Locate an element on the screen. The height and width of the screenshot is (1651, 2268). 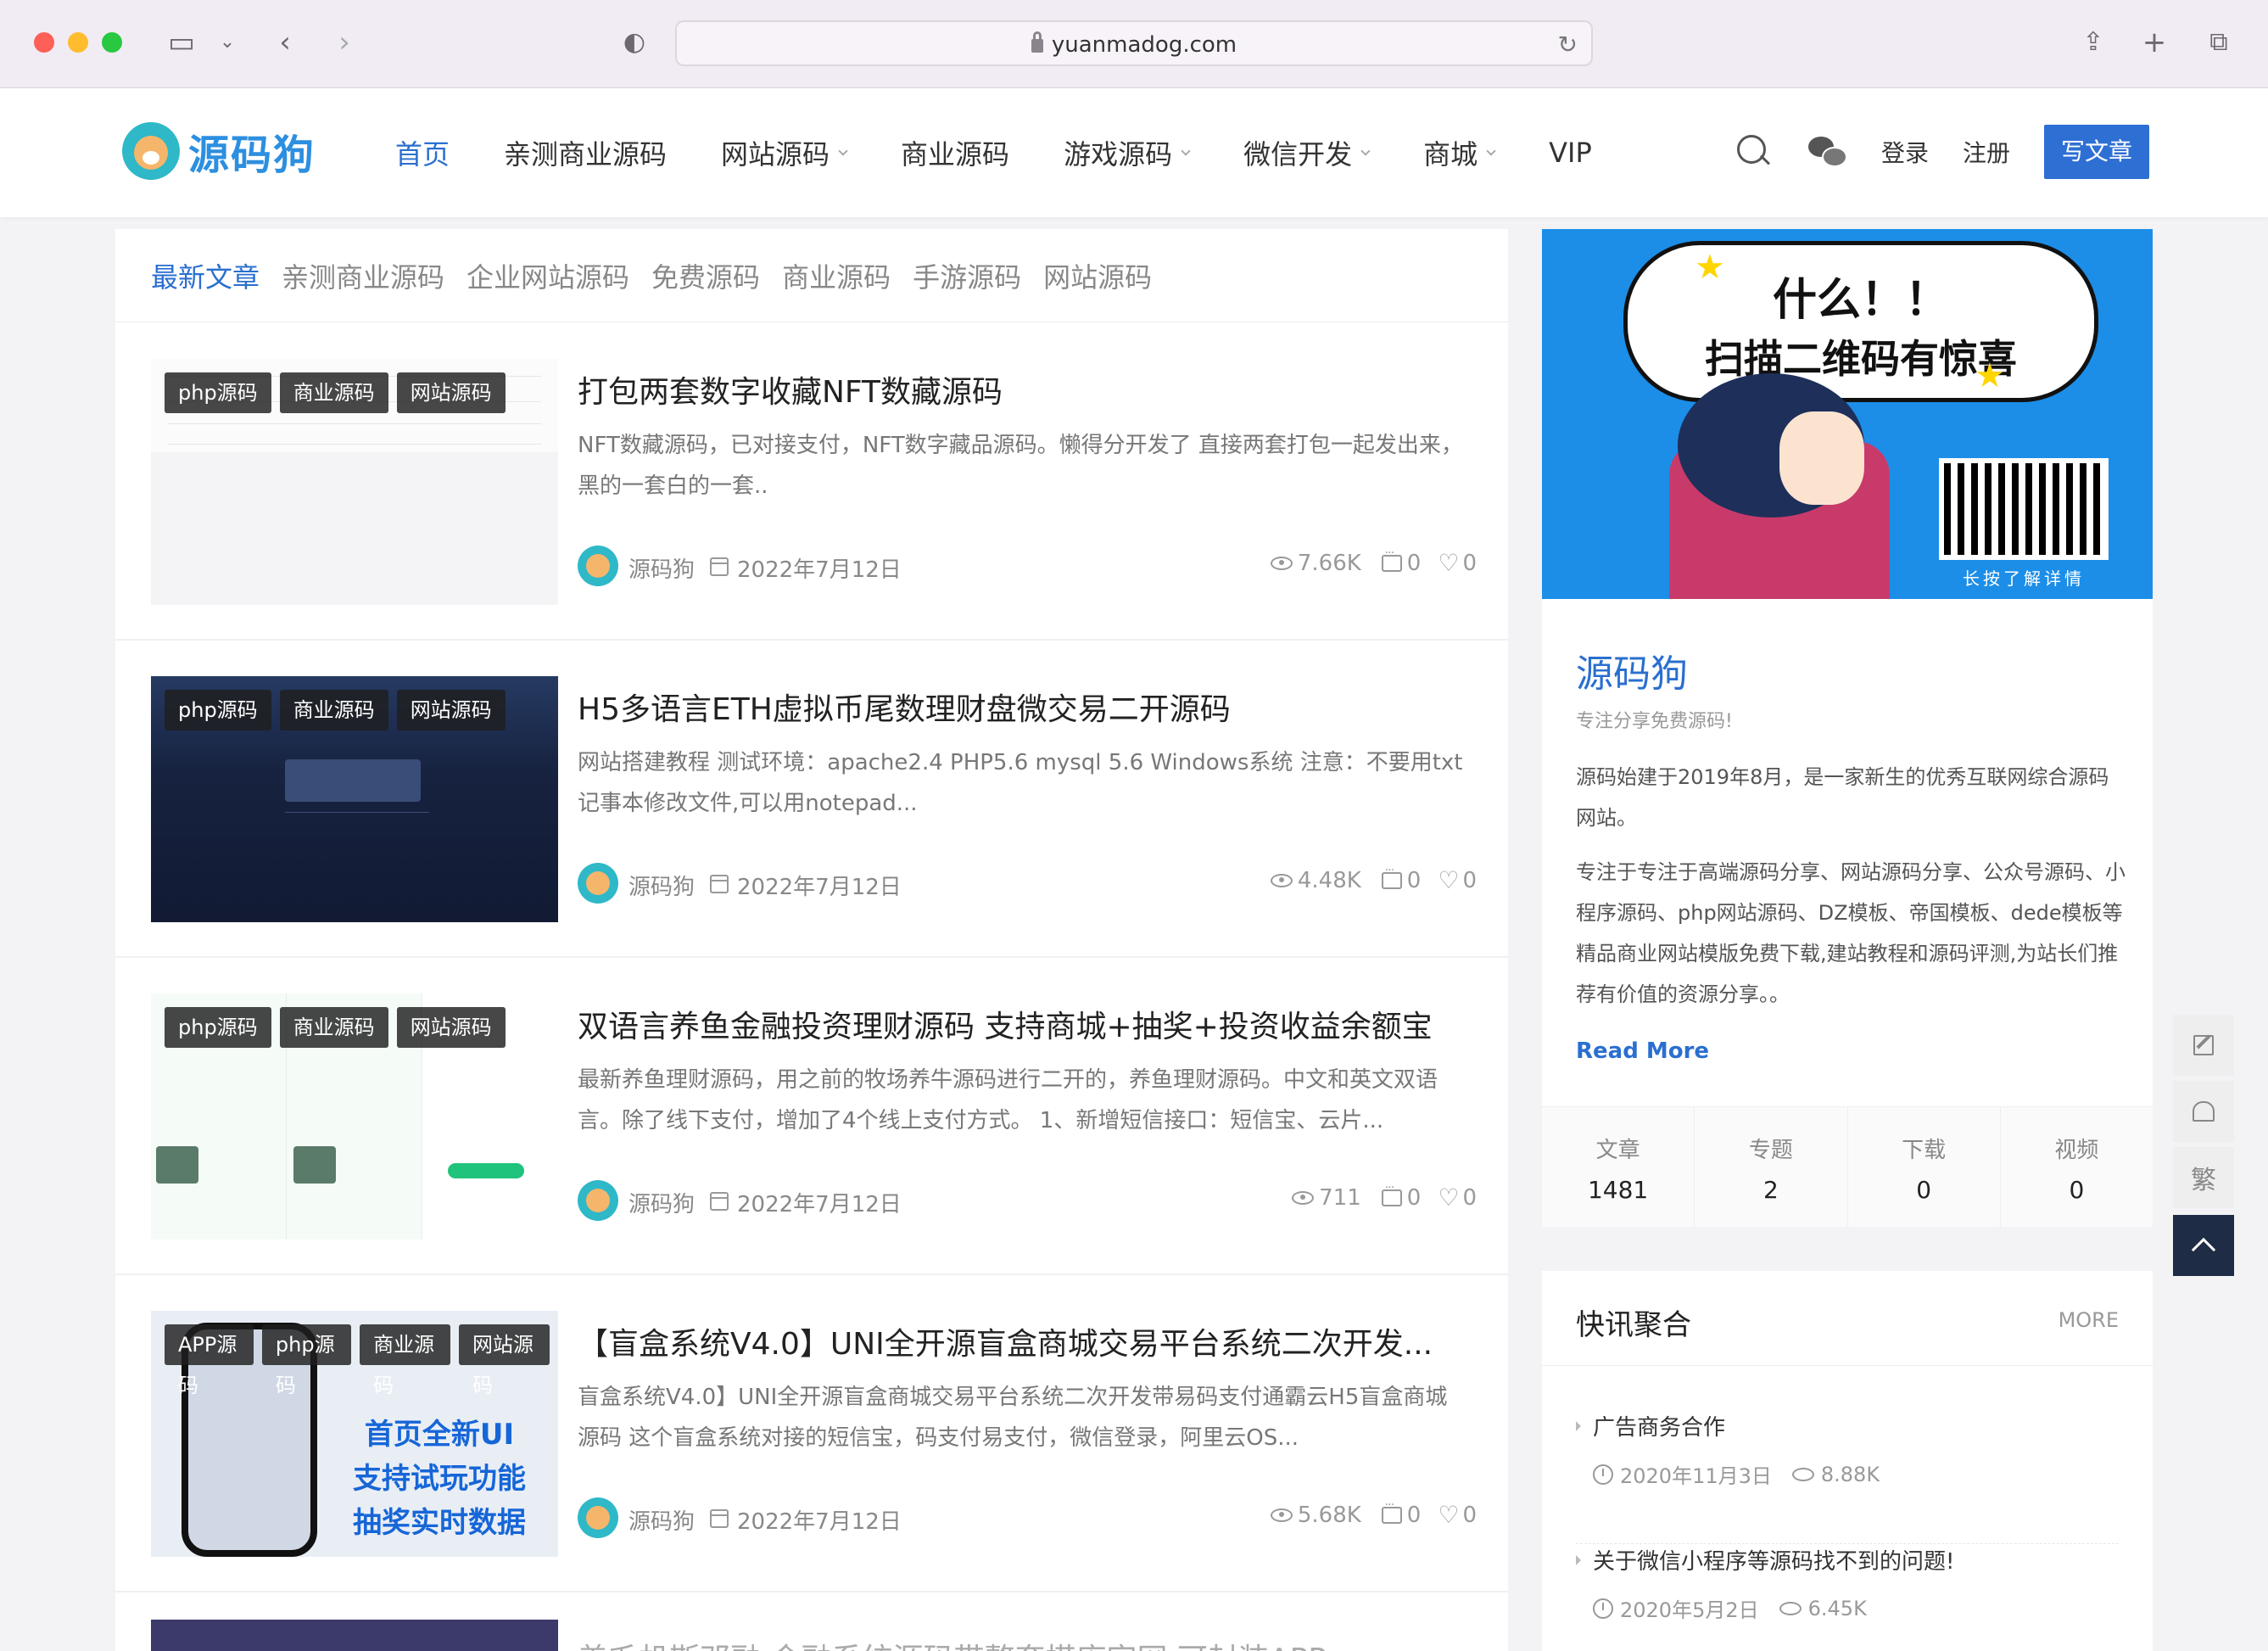
tab-website-source: 网站源码 is located at coordinates (1097, 276).